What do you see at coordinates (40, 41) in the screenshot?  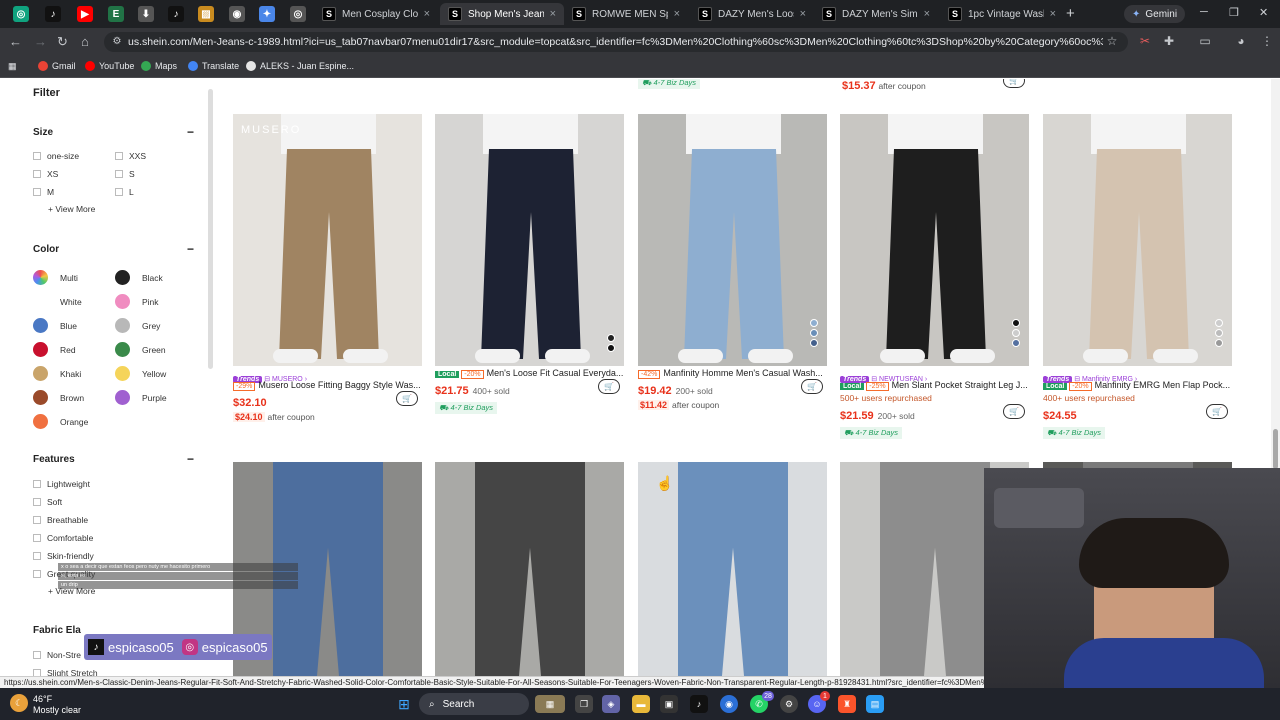 I see `forward-icon: →` at bounding box center [40, 41].